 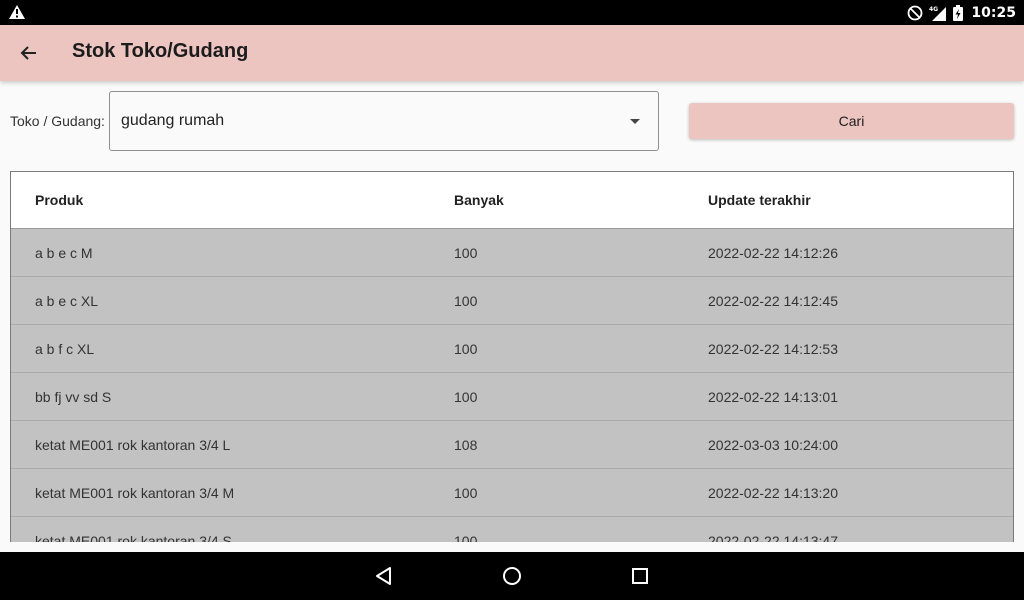 I want to click on dropdown-arrow-icon, so click(x=635, y=121).